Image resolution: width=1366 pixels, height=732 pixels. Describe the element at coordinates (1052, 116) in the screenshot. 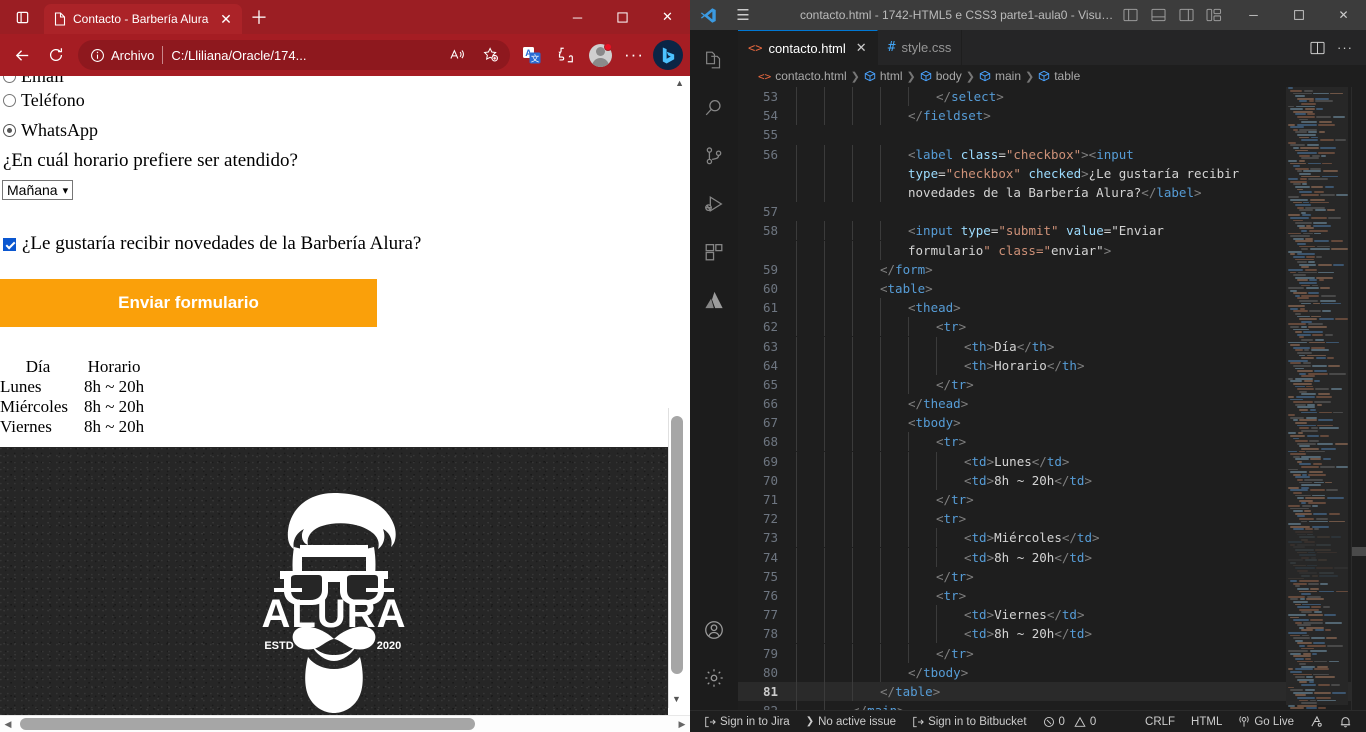

I see `code-line: 54 </fieldset>` at that location.